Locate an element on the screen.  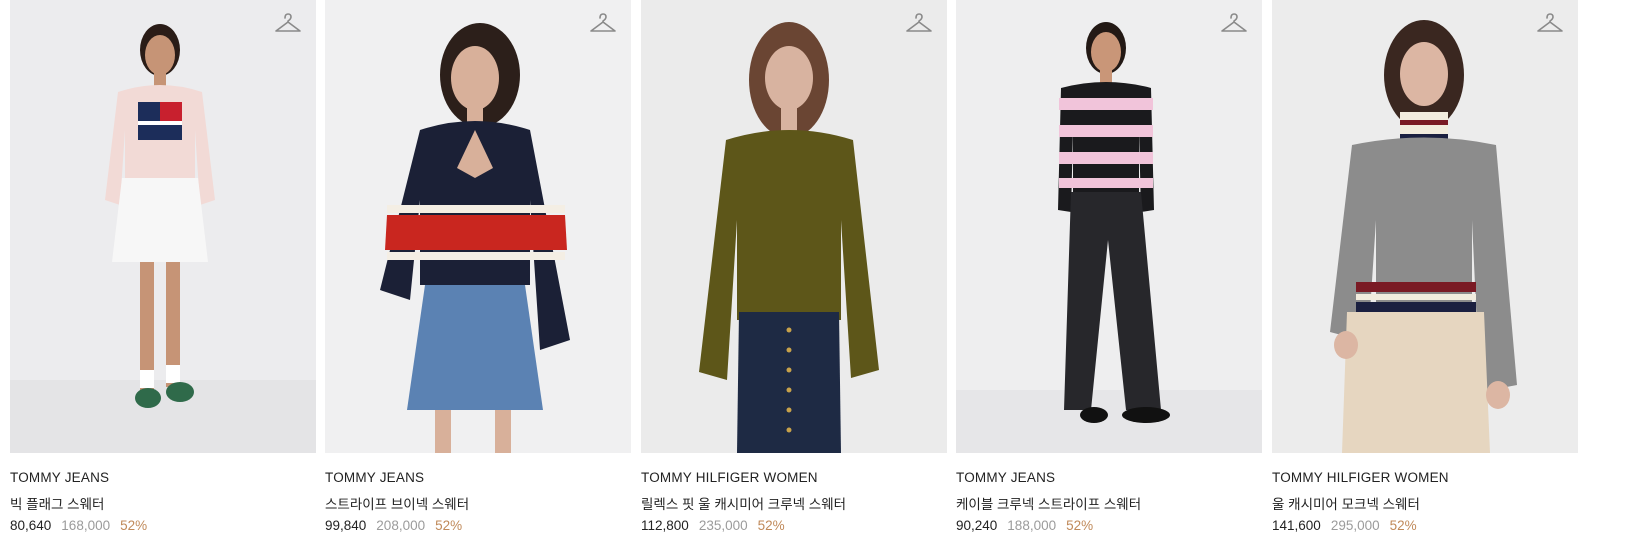
original-price: 295,000 is located at coordinates (1355, 525).